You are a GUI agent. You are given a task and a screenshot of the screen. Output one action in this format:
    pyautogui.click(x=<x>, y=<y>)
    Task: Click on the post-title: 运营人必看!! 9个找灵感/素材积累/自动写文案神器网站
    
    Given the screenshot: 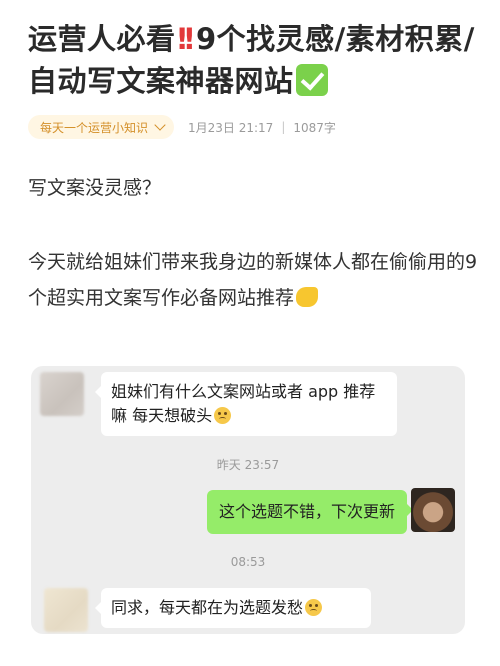 What is the action you would take?
    pyautogui.click(x=253, y=60)
    